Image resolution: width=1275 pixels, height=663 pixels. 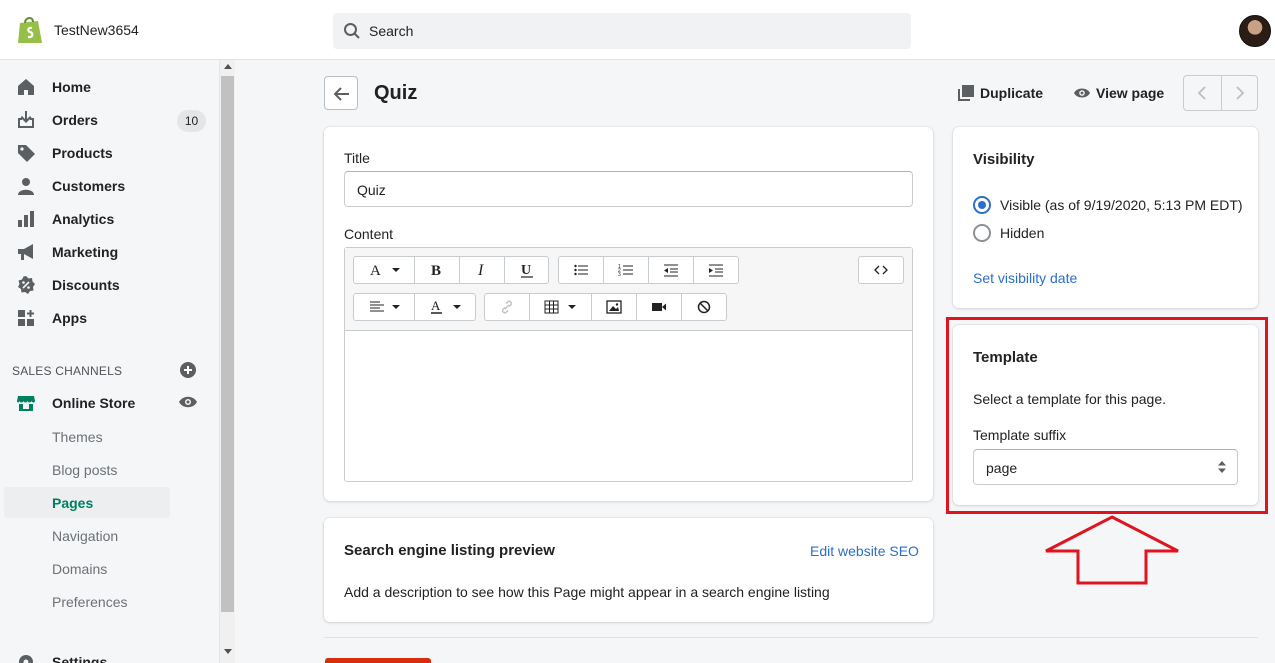 I want to click on visible-option: Visible (as of 9/19/2020, 5:13 PM EDT), so click(x=1113, y=206).